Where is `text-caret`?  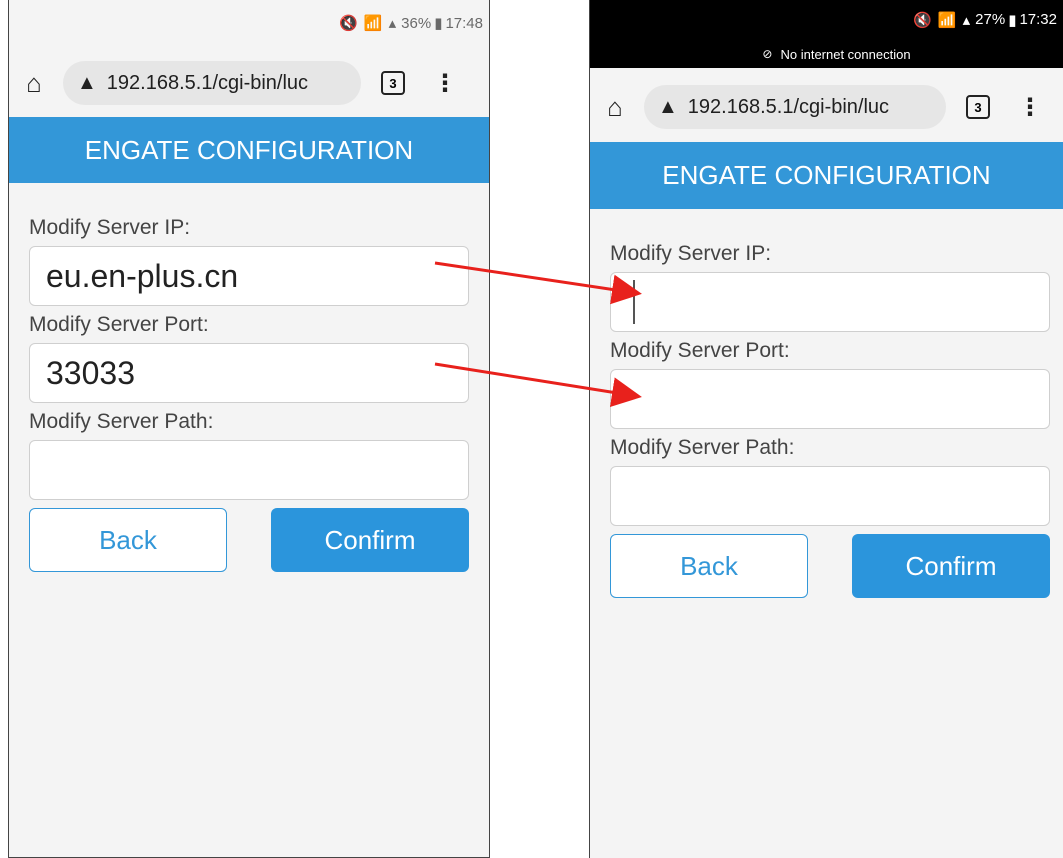
text-caret is located at coordinates (634, 302).